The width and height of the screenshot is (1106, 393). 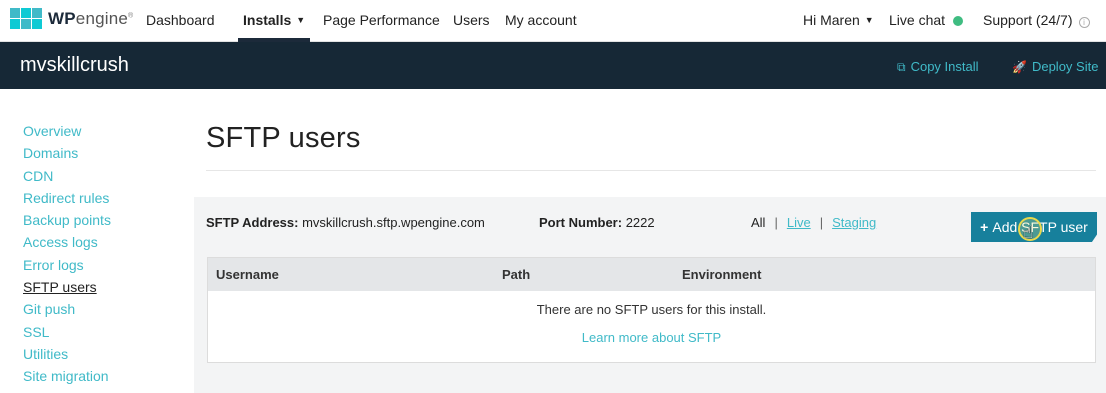 I want to click on learn-more-sftp-link: Learn more about SFTP, so click(x=651, y=337).